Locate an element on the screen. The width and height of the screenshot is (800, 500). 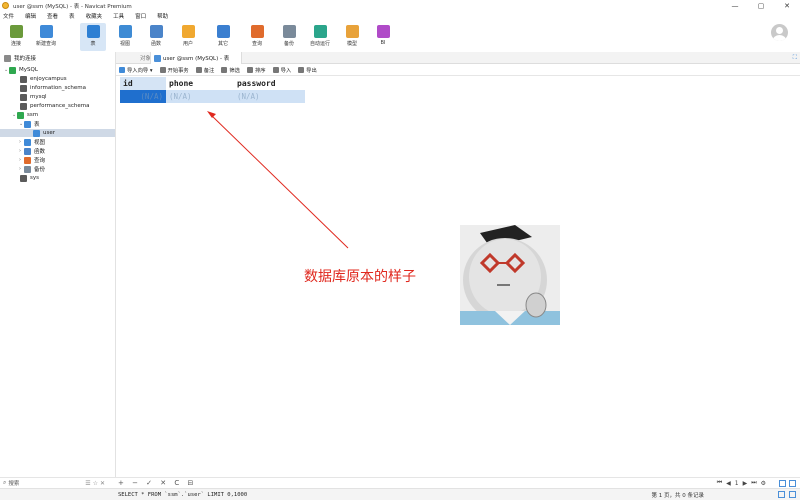
connections-icon is located at coordinates (7, 58).